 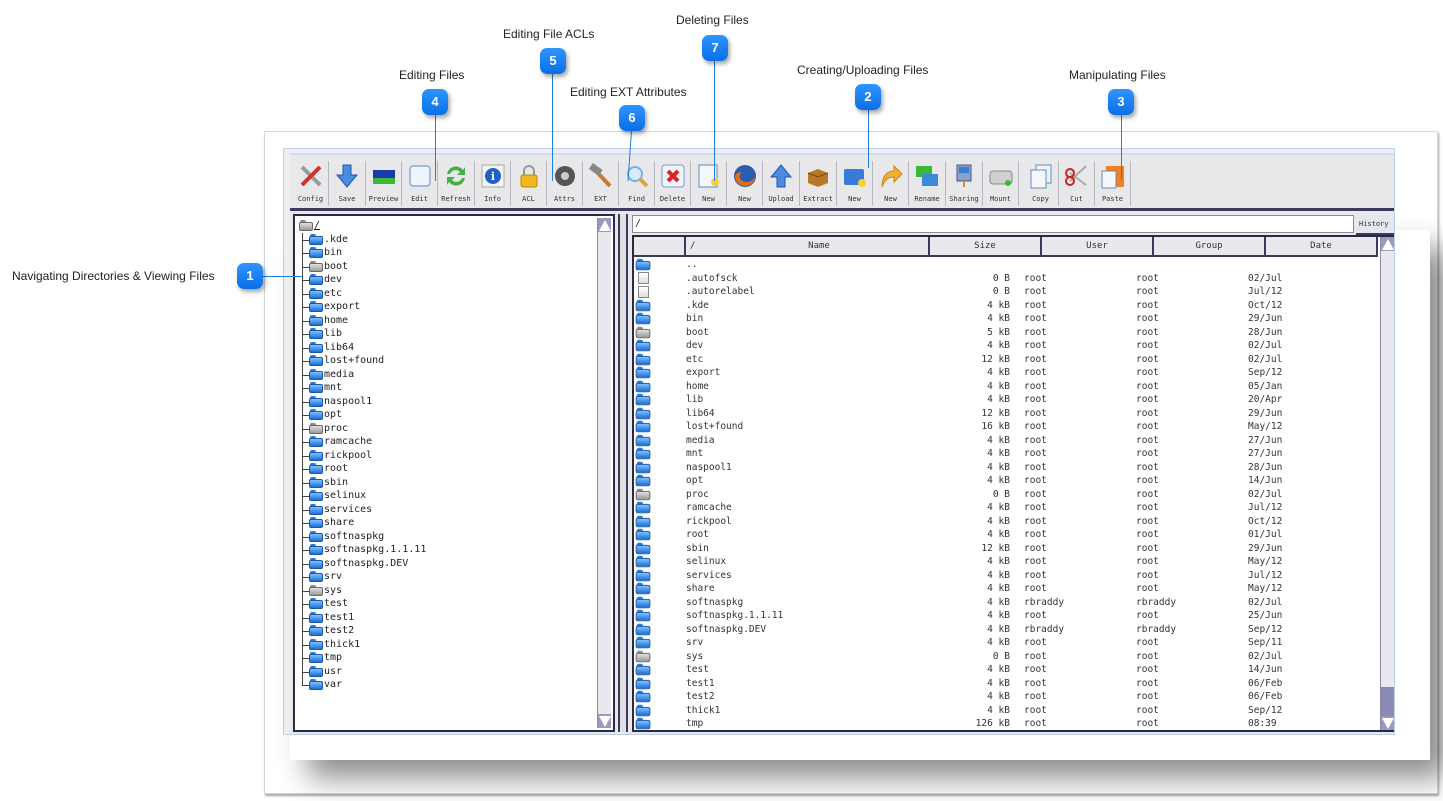 I want to click on table-row: naspool1 4 kB root root 28/Jun, so click(x=992, y=468).